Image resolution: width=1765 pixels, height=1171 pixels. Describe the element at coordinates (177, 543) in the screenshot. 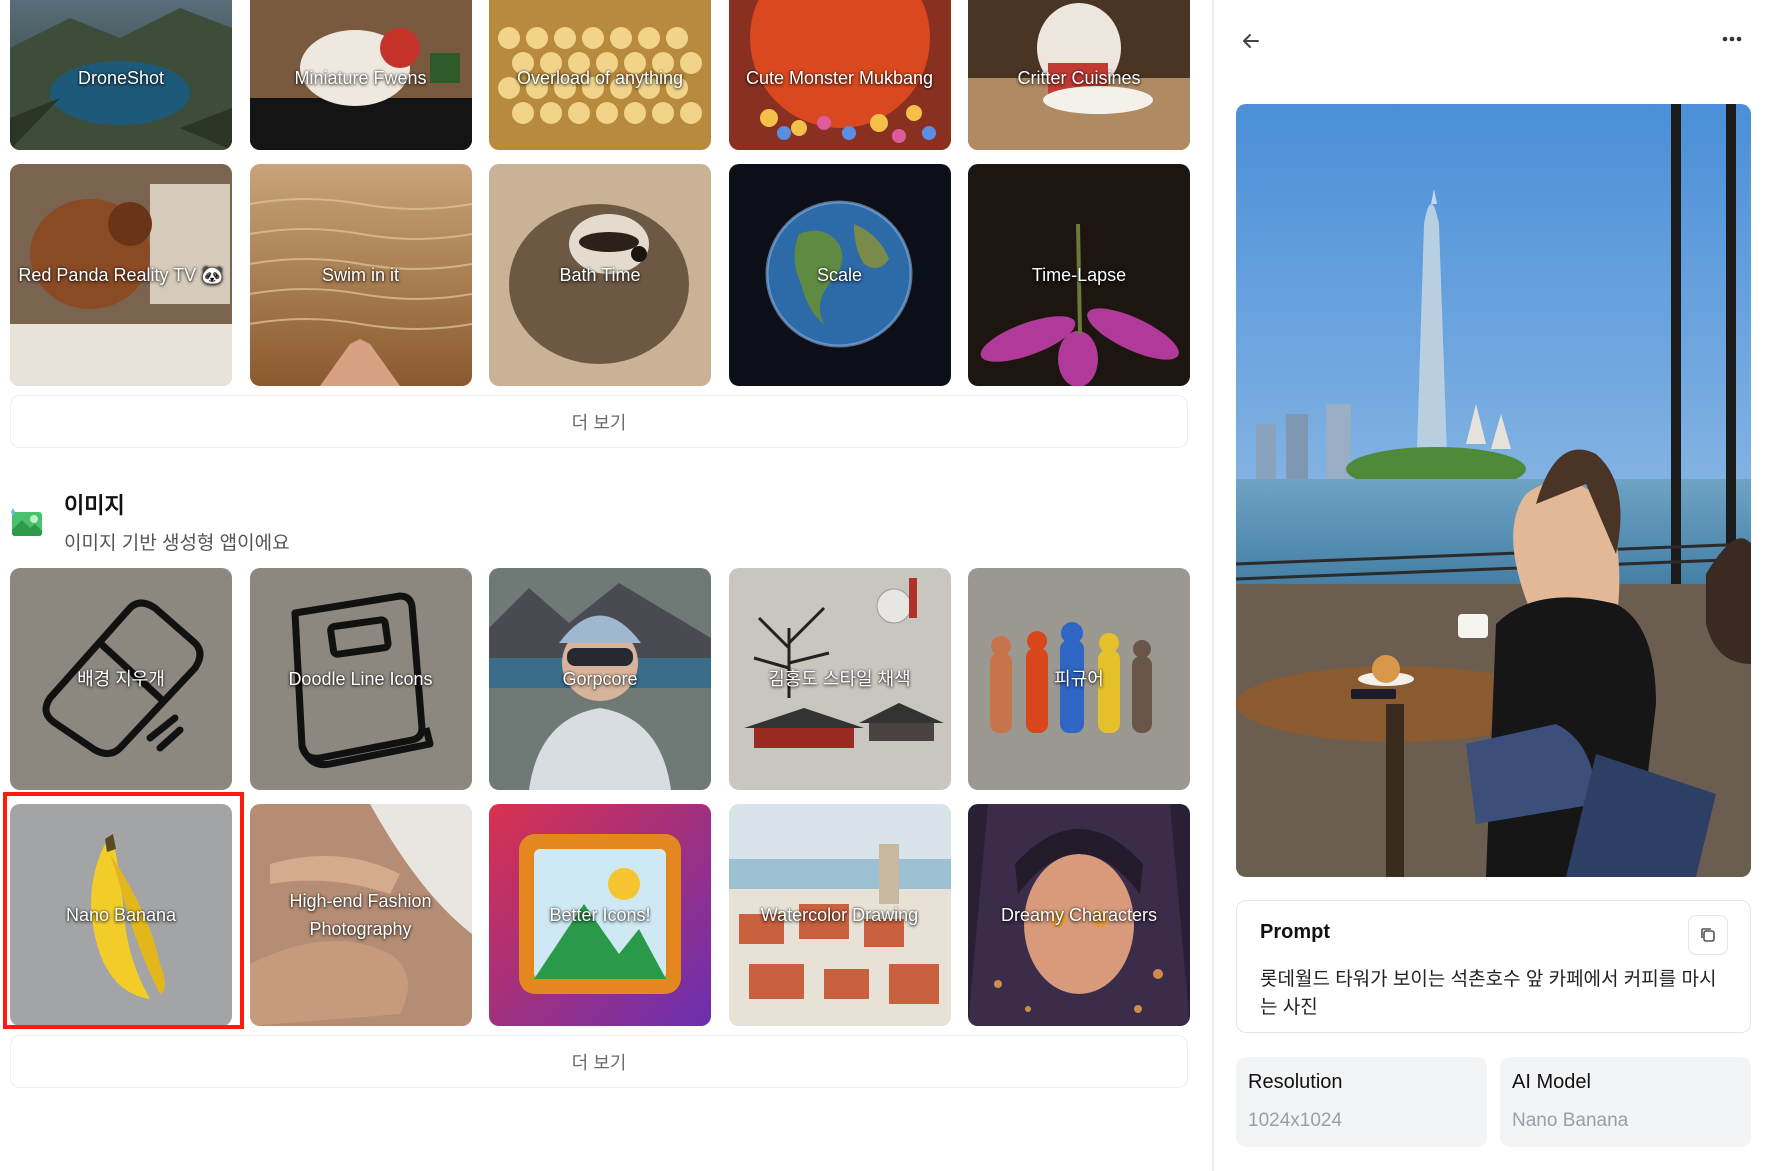

I see `section-subtitle: 이미지 기반 생성형 앱이에요` at that location.